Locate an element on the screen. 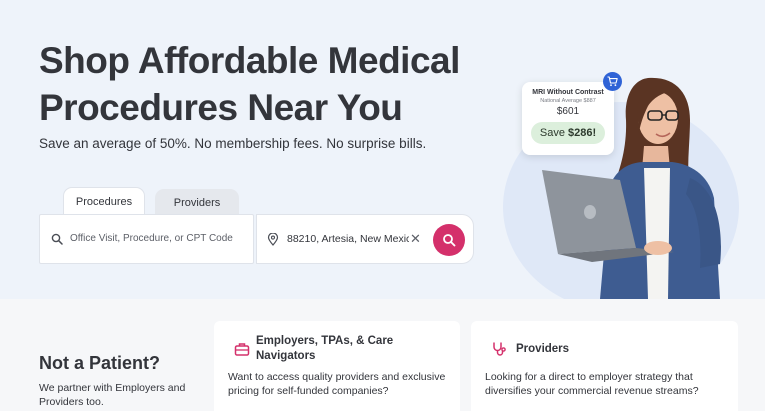 This screenshot has width=765, height=411. tab-providers: Providers is located at coordinates (197, 203).